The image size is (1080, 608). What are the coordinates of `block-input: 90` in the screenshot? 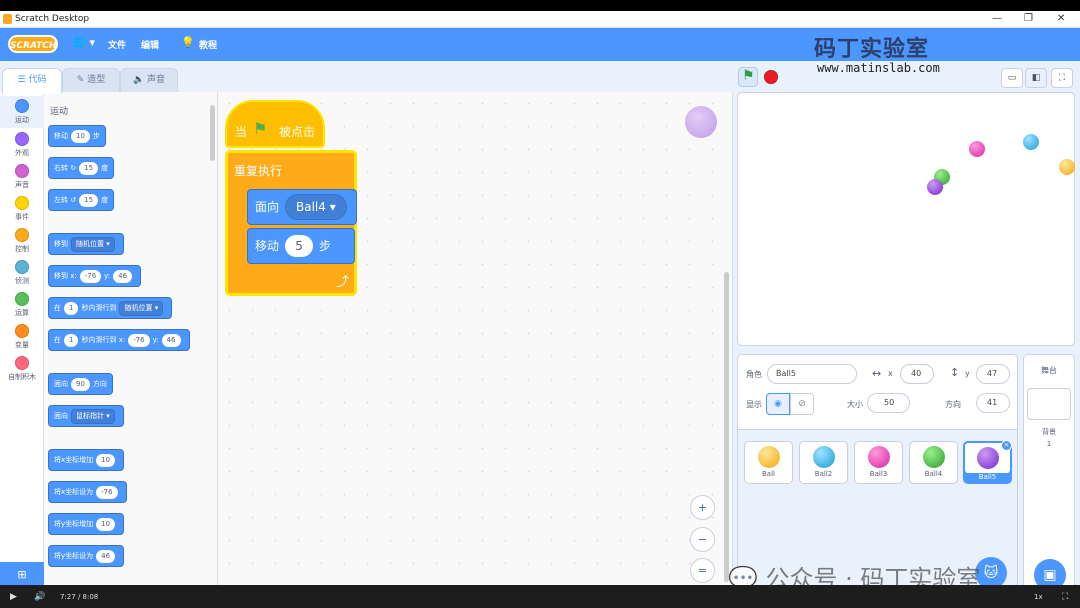 It's located at (80, 384).